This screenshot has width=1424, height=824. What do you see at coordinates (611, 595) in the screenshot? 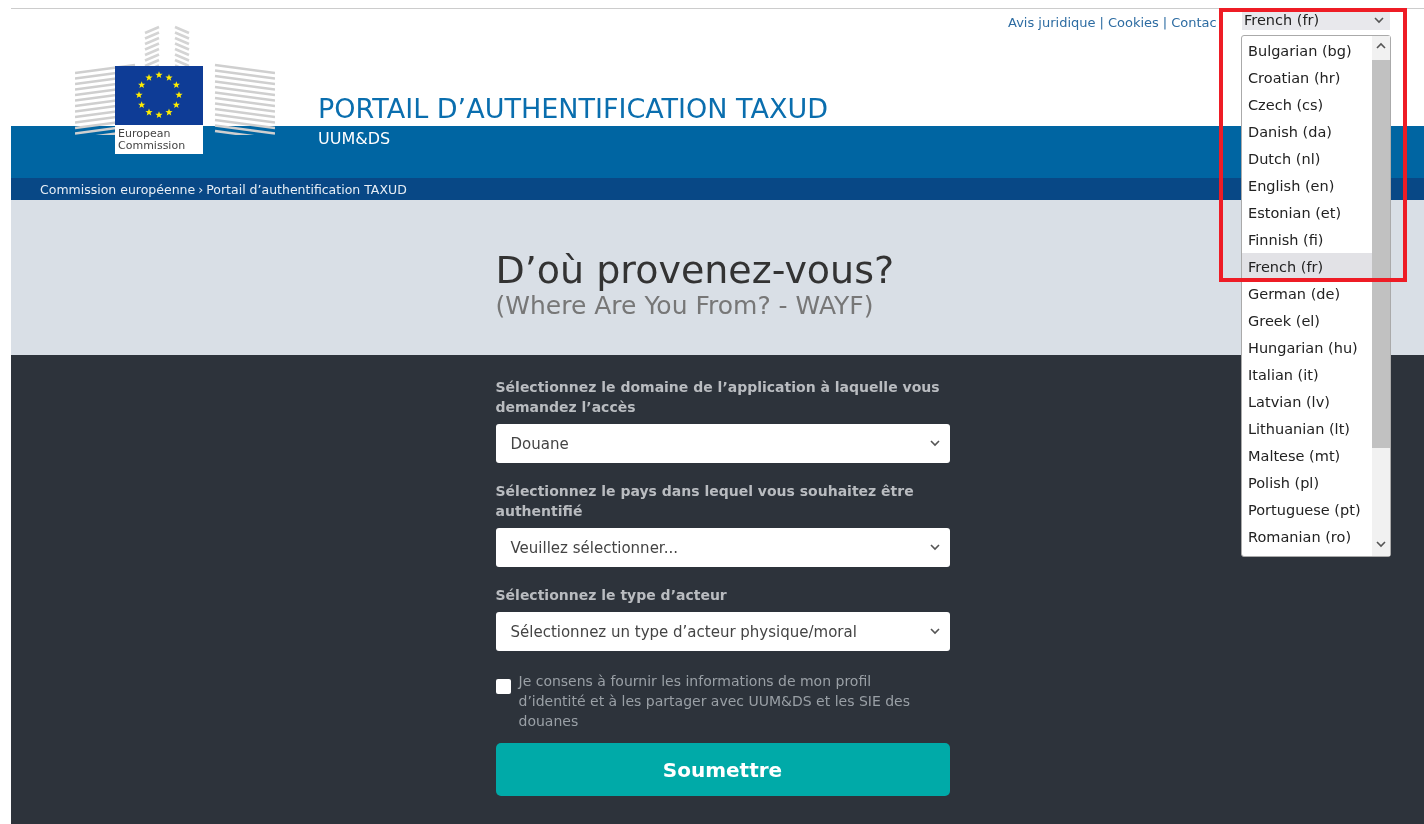
I see `field-label: Sélectionnez le type d’acteur` at bounding box center [611, 595].